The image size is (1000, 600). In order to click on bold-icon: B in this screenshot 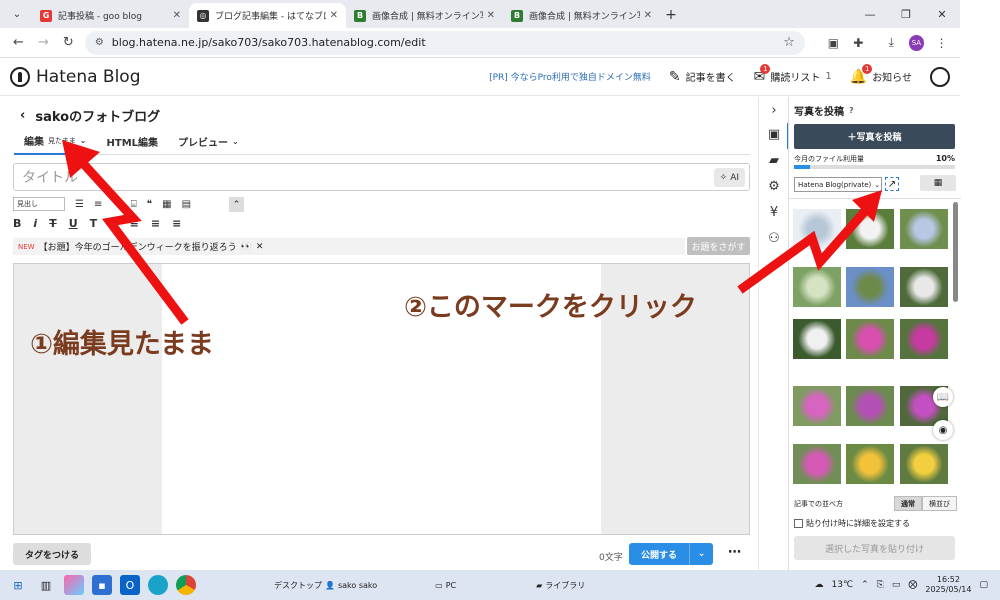, I will do `click(17, 223)`.